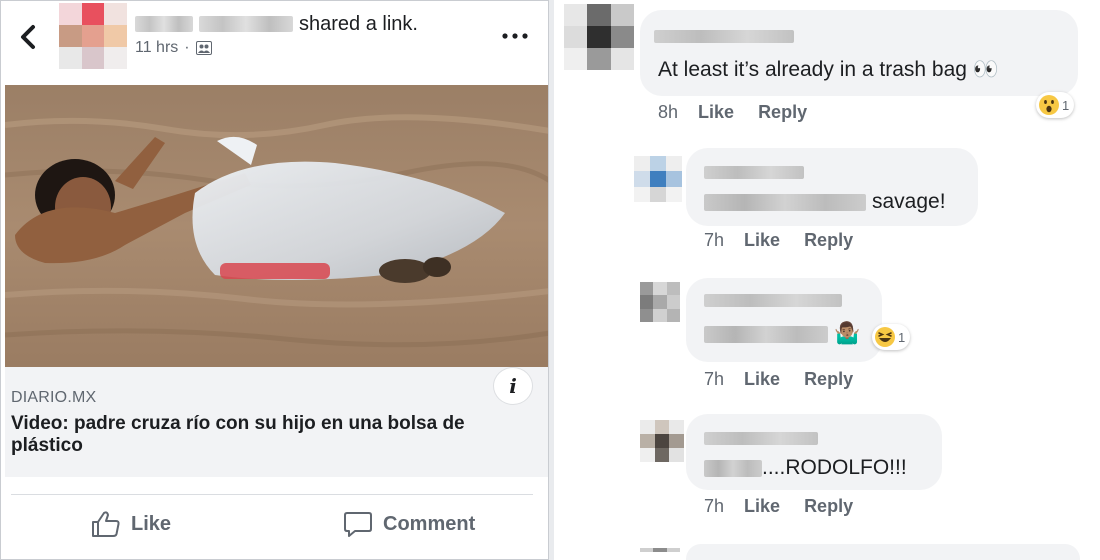 The width and height of the screenshot is (1100, 560). What do you see at coordinates (358, 524) in the screenshot?
I see `comment-bubble-icon` at bounding box center [358, 524].